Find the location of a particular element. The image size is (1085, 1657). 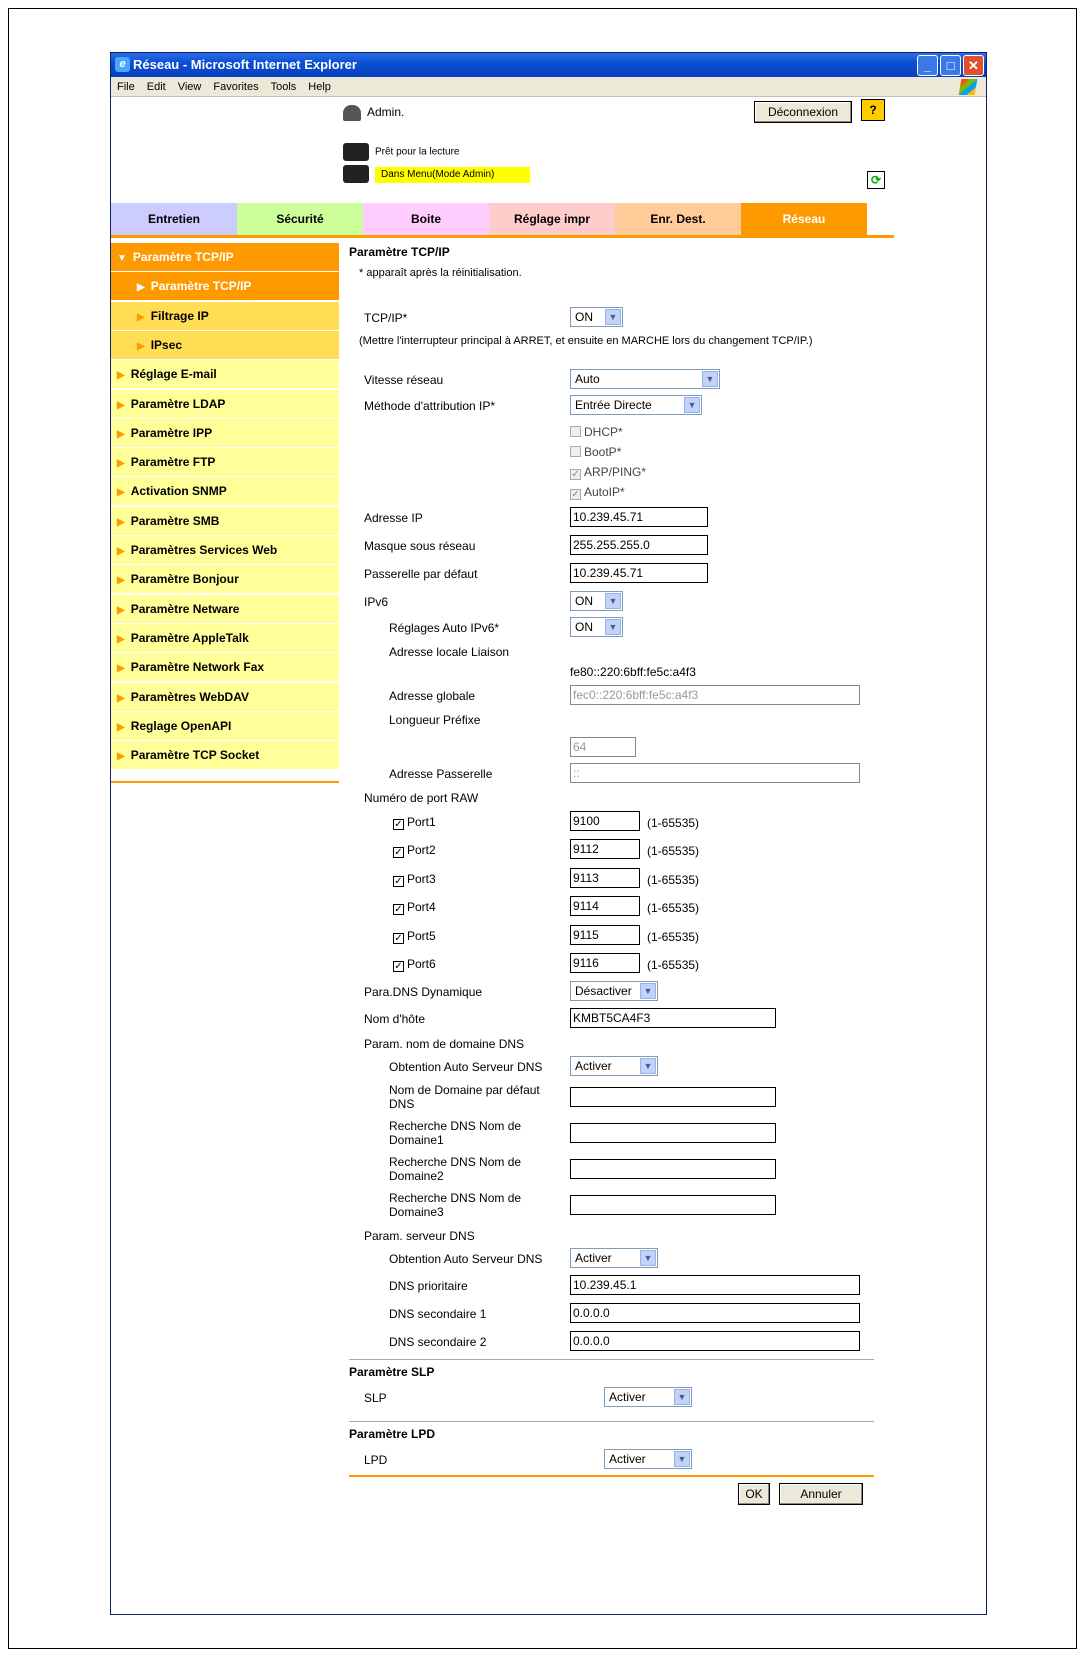

port-checkbox: ✓ Port4 is located at coordinates (414, 908).